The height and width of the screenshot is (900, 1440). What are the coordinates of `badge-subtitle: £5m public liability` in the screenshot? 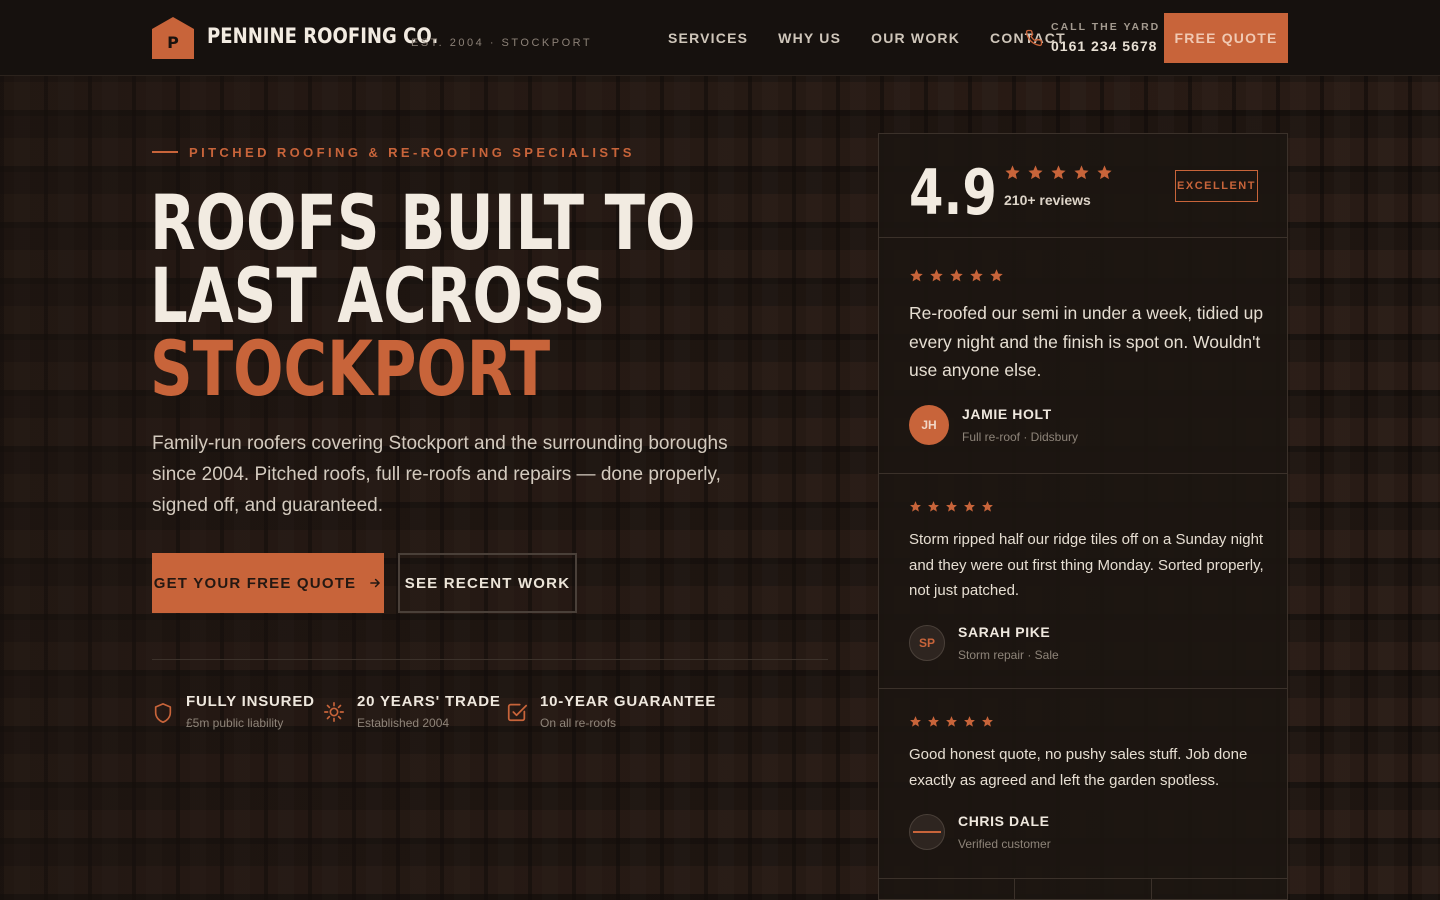 It's located at (235, 723).